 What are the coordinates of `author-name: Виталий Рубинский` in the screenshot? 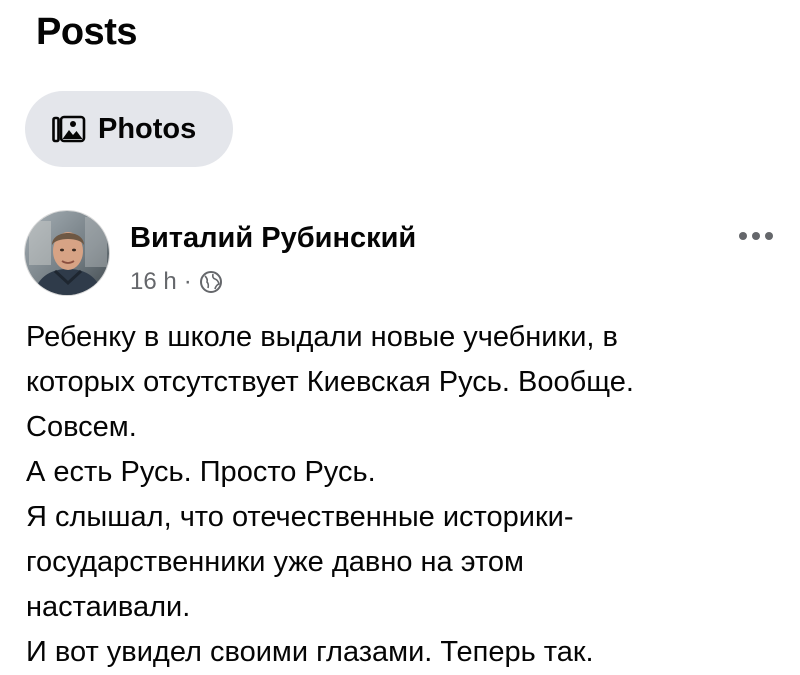 It's located at (273, 238).